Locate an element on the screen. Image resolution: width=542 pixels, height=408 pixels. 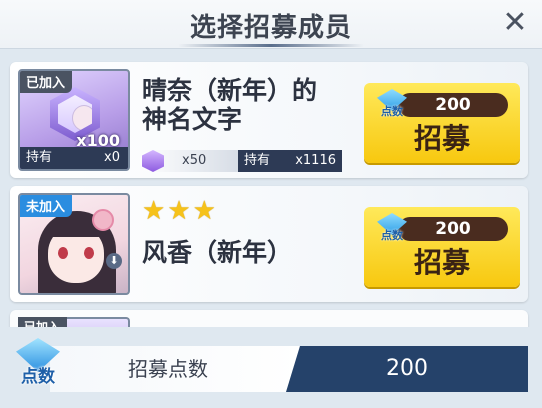
title-underline is located at coordinates (271, 45).